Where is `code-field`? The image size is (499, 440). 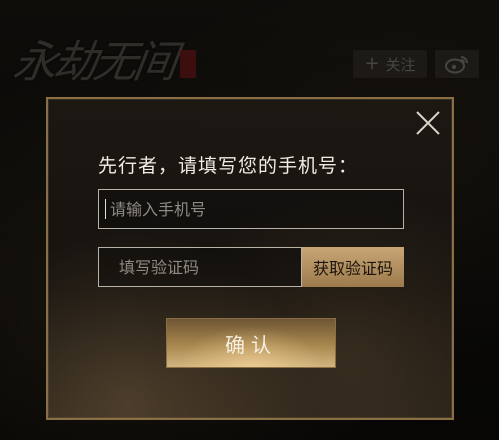
code-field is located at coordinates (200, 267).